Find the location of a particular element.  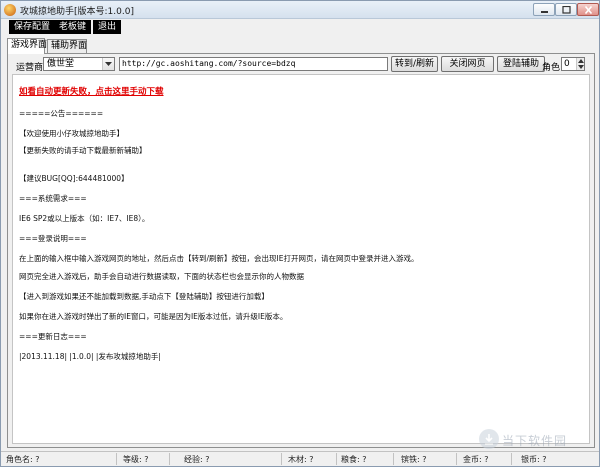

spin-down-icon is located at coordinates (581, 67).